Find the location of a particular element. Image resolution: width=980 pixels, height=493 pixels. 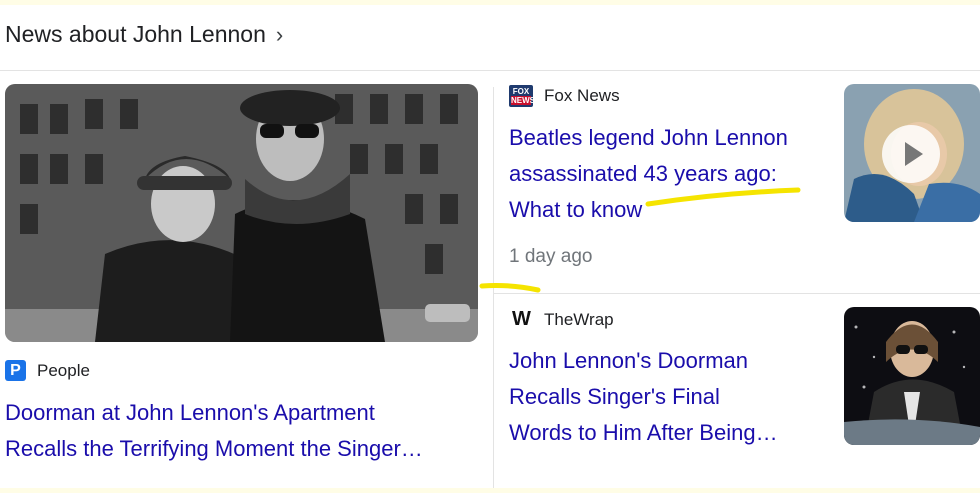

video-play-icon is located at coordinates (911, 154).